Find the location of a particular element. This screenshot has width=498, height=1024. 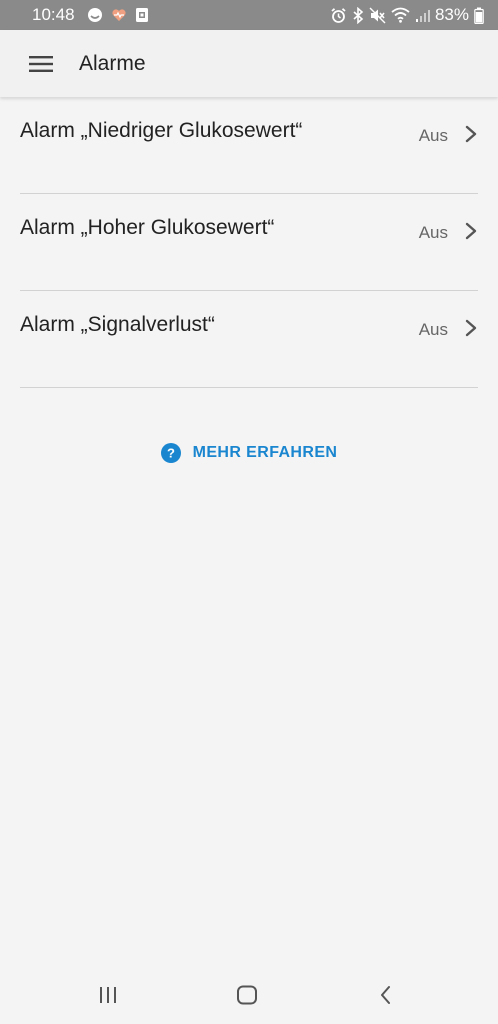

recent-apps-button is located at coordinates (108, 995).